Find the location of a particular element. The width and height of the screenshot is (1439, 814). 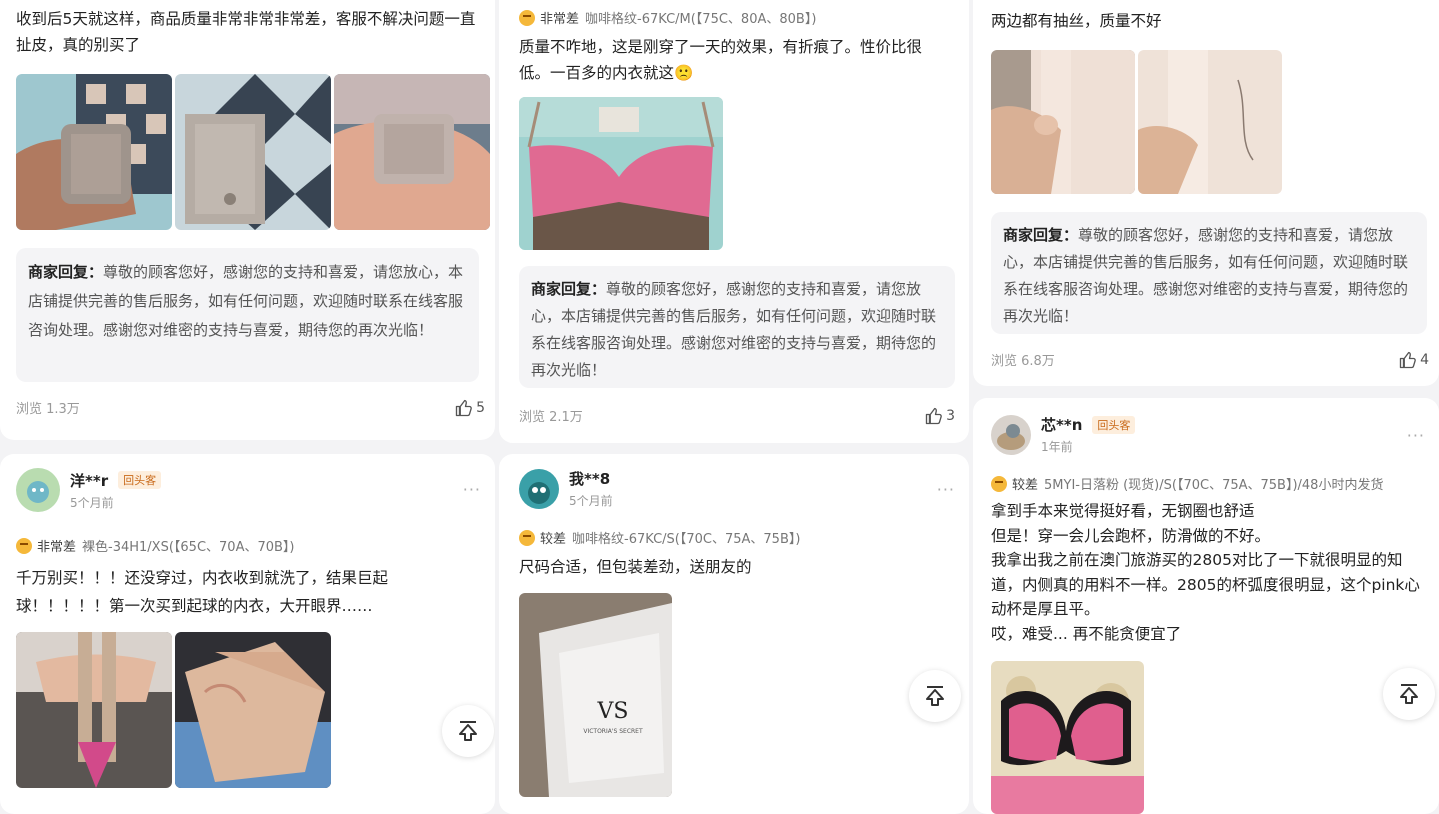

like-button: 3 is located at coordinates (940, 416).